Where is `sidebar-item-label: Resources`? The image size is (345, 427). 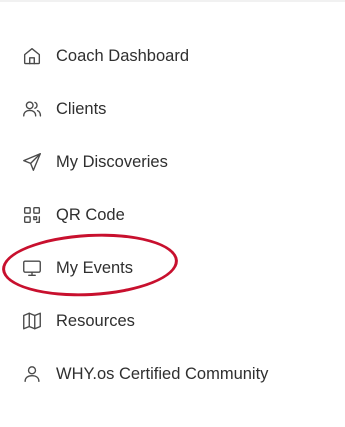 sidebar-item-label: Resources is located at coordinates (95, 321).